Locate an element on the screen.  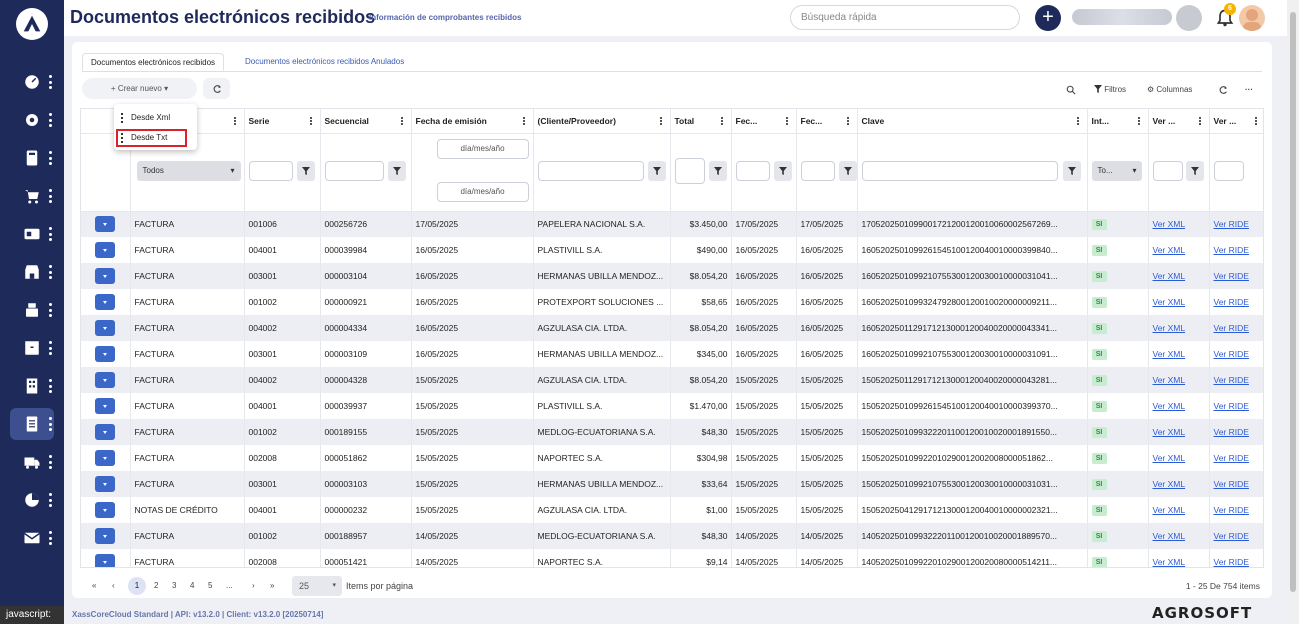
sidebar-item-dashboard is located at coordinates (32, 82).